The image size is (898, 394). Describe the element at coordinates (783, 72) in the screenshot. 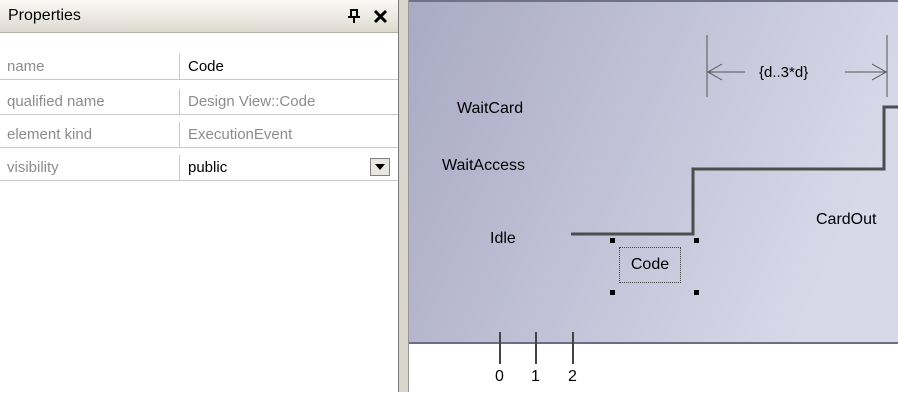

I see `duration-constraint-label: {d..3*d}` at that location.